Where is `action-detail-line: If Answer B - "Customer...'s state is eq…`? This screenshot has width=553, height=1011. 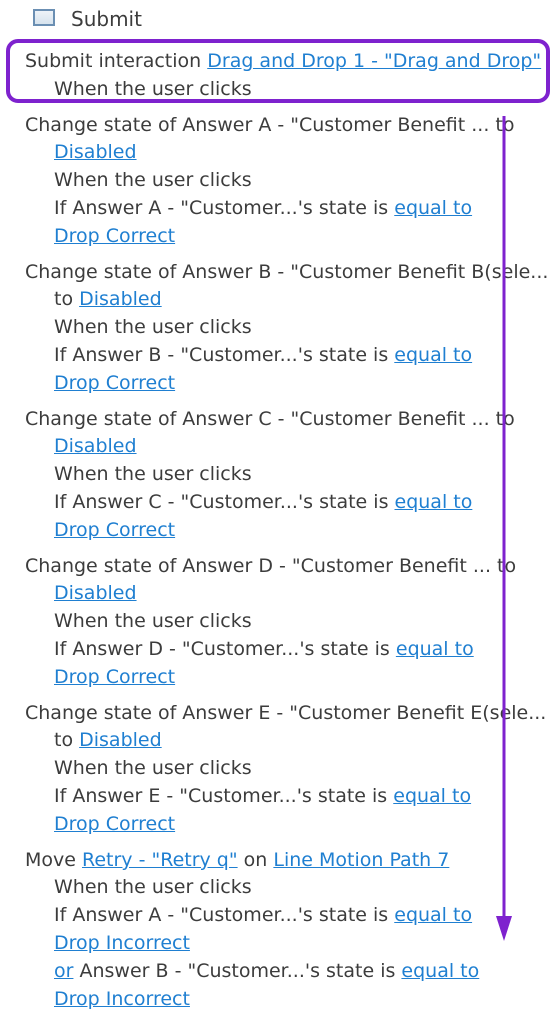
action-detail-line: If Answer B - "Customer...'s state is eq… is located at coordinates (263, 355).